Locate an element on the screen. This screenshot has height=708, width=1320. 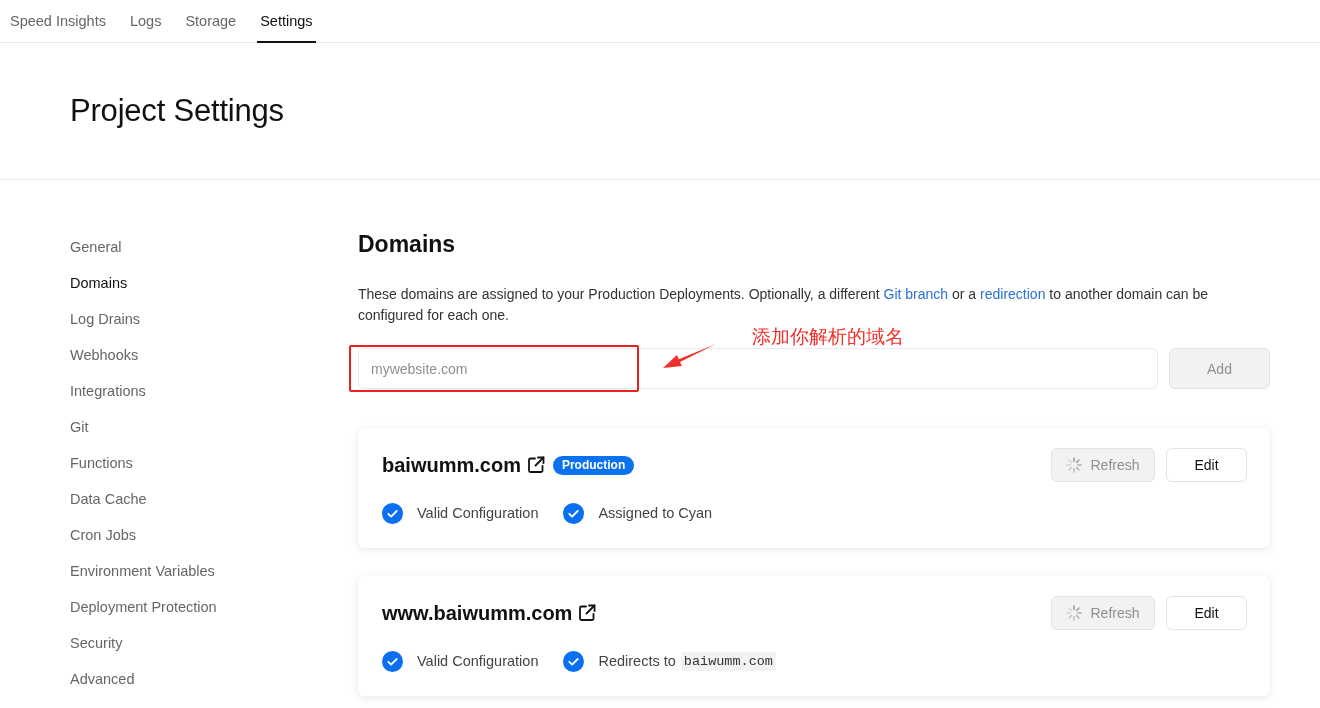
page-title: Project Settings is located at coordinates (177, 111).